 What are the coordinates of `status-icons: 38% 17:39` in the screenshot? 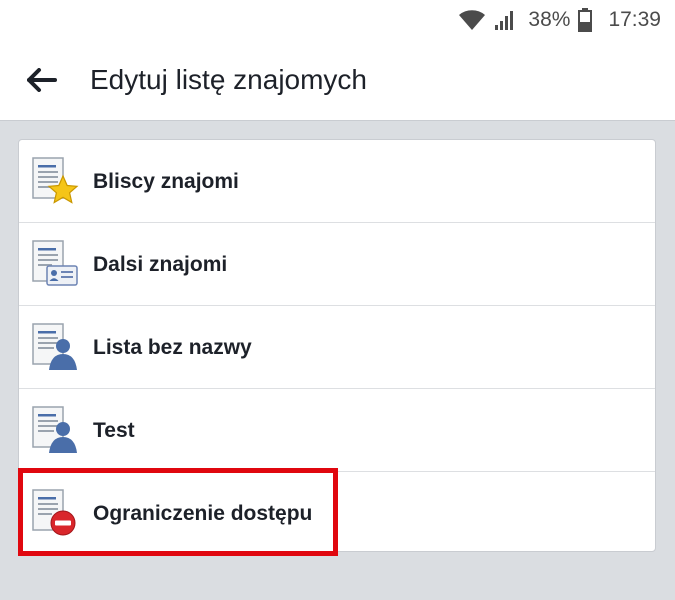 It's located at (559, 20).